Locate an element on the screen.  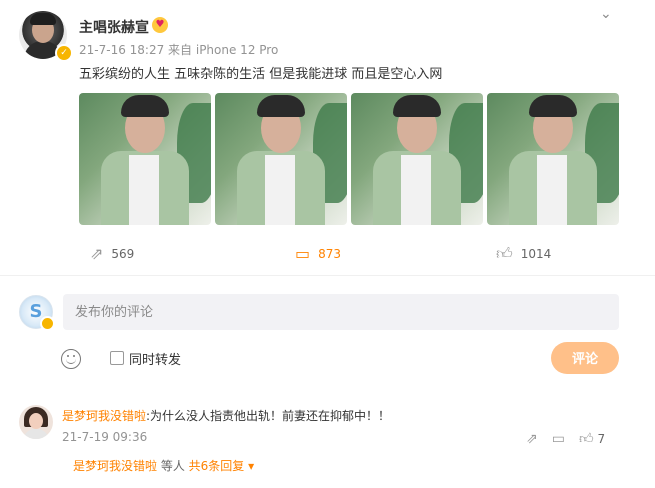
comment-input is located at coordinates (341, 312).